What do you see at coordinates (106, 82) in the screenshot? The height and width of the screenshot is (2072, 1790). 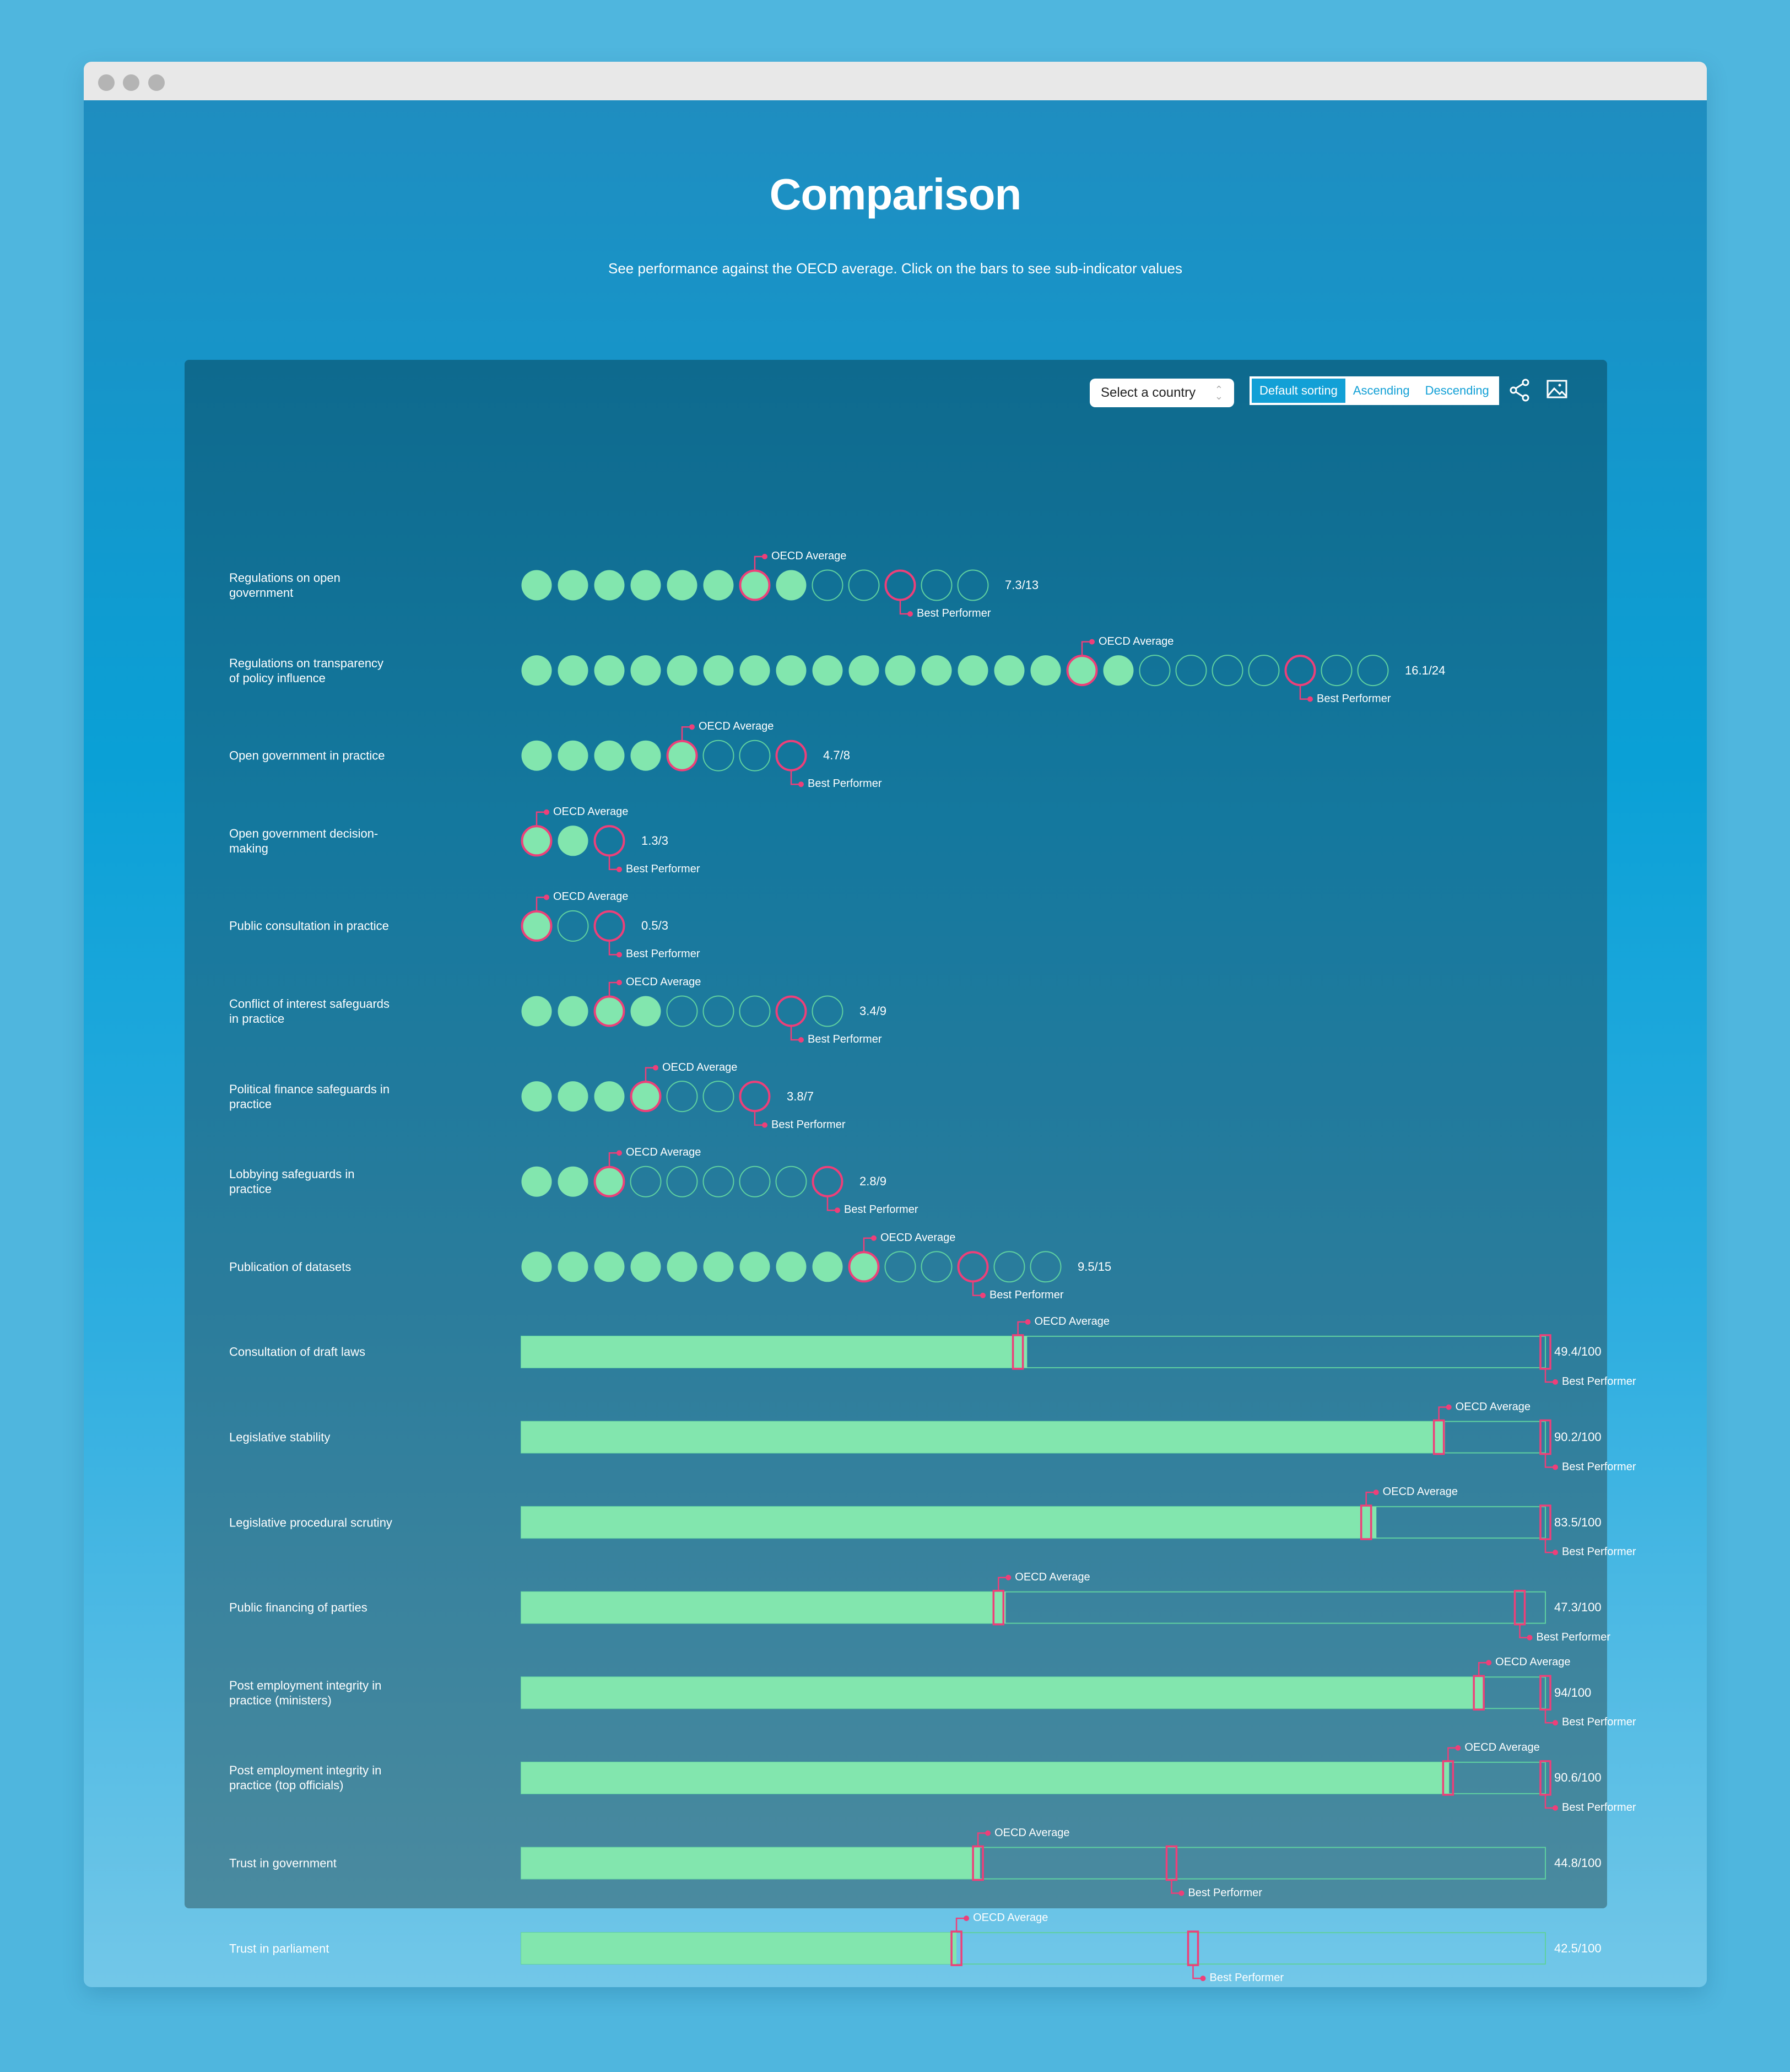 I see `window-close-button` at bounding box center [106, 82].